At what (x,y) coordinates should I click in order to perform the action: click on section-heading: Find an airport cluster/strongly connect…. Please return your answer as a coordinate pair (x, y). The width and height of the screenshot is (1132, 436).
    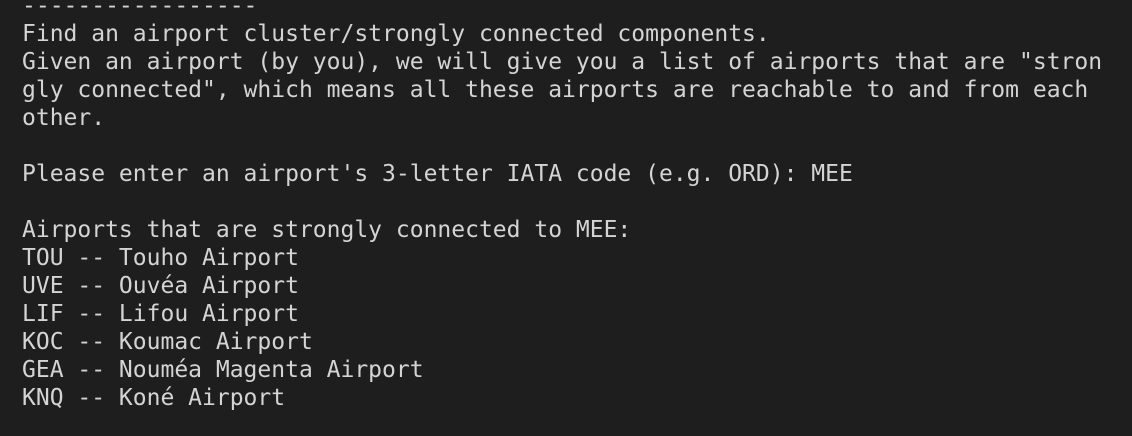
    Looking at the image, I should click on (396, 34).